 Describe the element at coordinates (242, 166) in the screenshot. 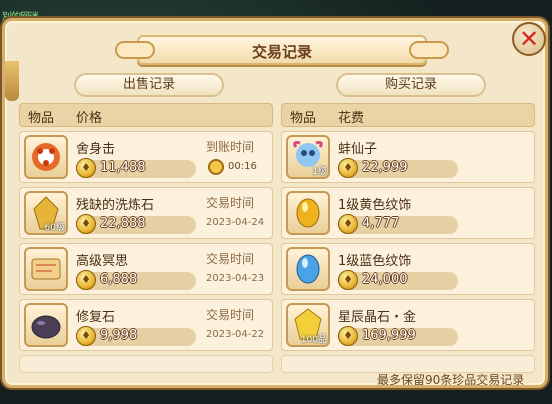

I see `arrival-time: 00:16` at that location.